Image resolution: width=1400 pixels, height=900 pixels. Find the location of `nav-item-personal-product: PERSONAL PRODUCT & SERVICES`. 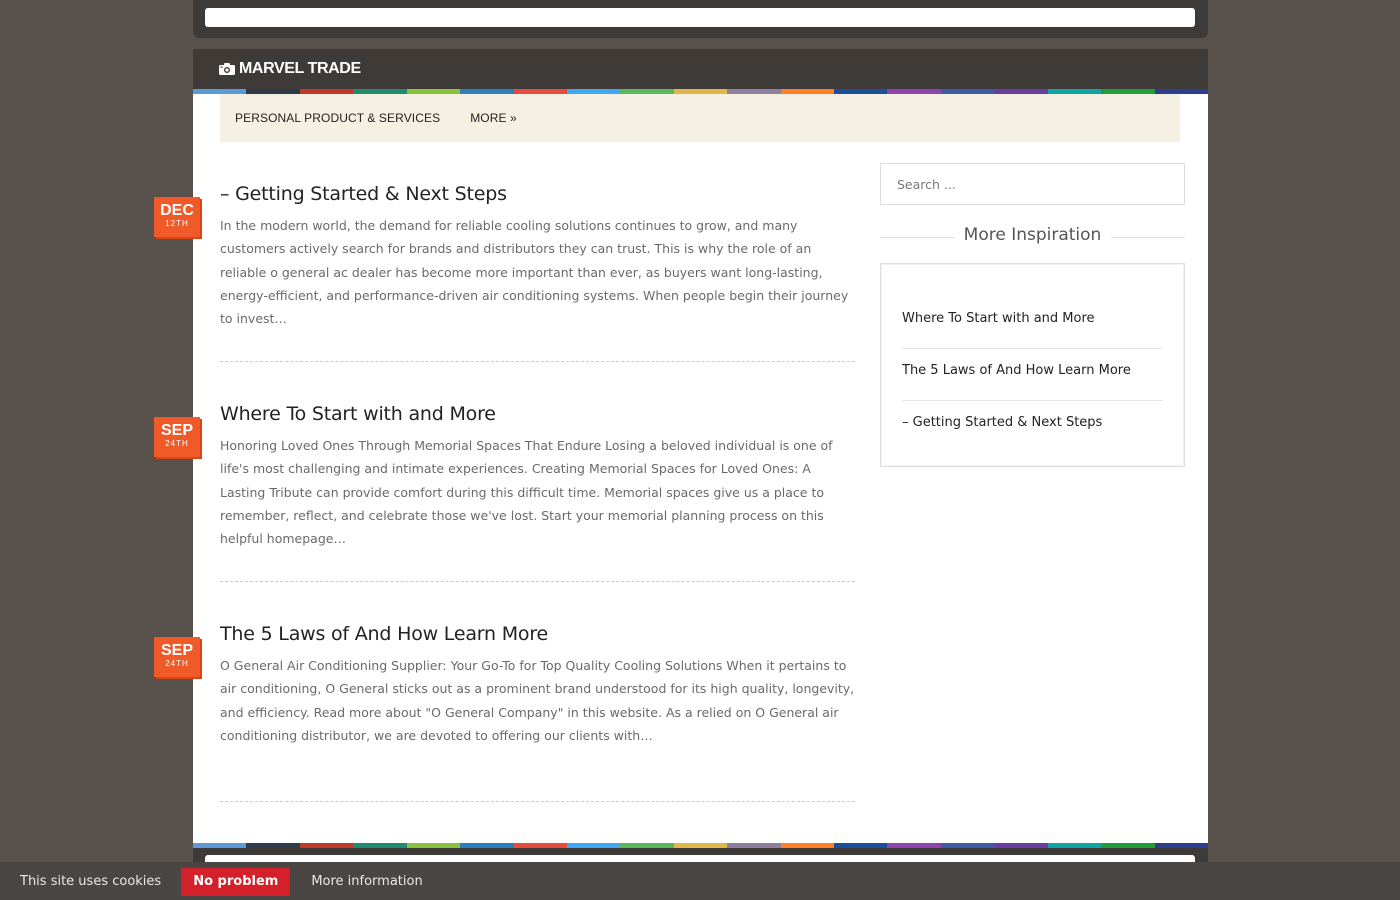

nav-item-personal-product: PERSONAL PRODUCT & SERVICES is located at coordinates (337, 118).